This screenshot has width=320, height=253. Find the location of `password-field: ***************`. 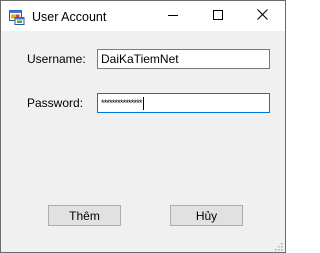

password-field: *************** is located at coordinates (183, 103).